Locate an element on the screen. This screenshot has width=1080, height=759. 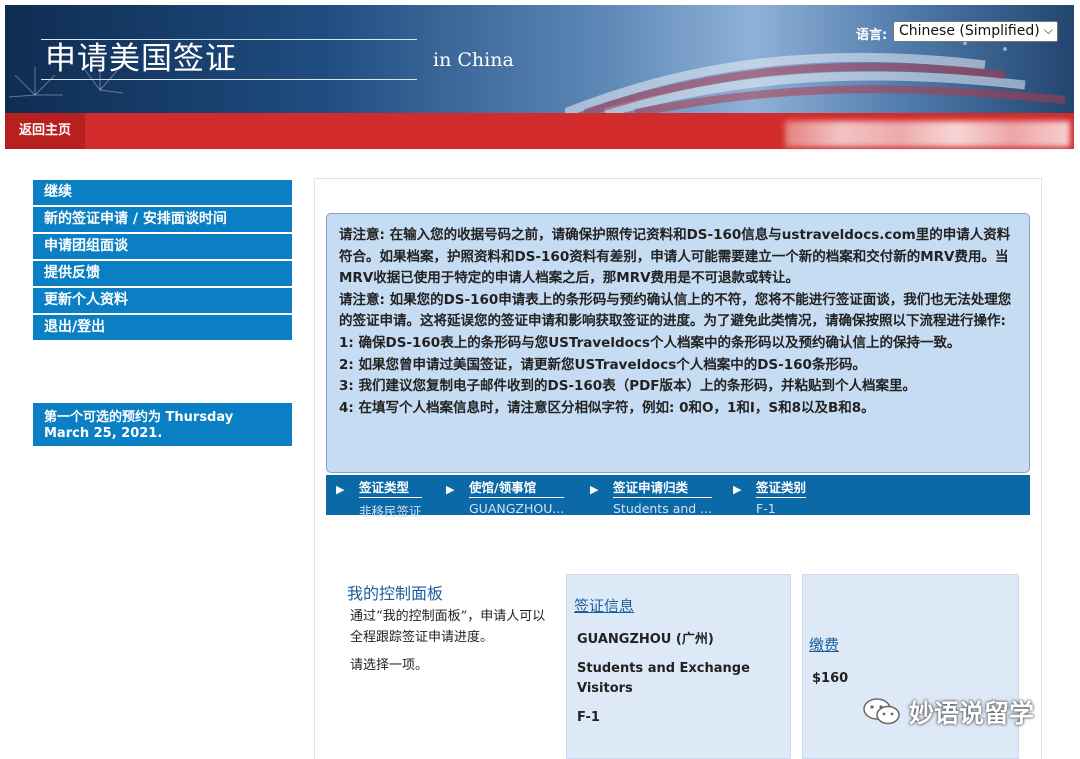
sidebar-item-continue: 继续 is located at coordinates (162, 192).